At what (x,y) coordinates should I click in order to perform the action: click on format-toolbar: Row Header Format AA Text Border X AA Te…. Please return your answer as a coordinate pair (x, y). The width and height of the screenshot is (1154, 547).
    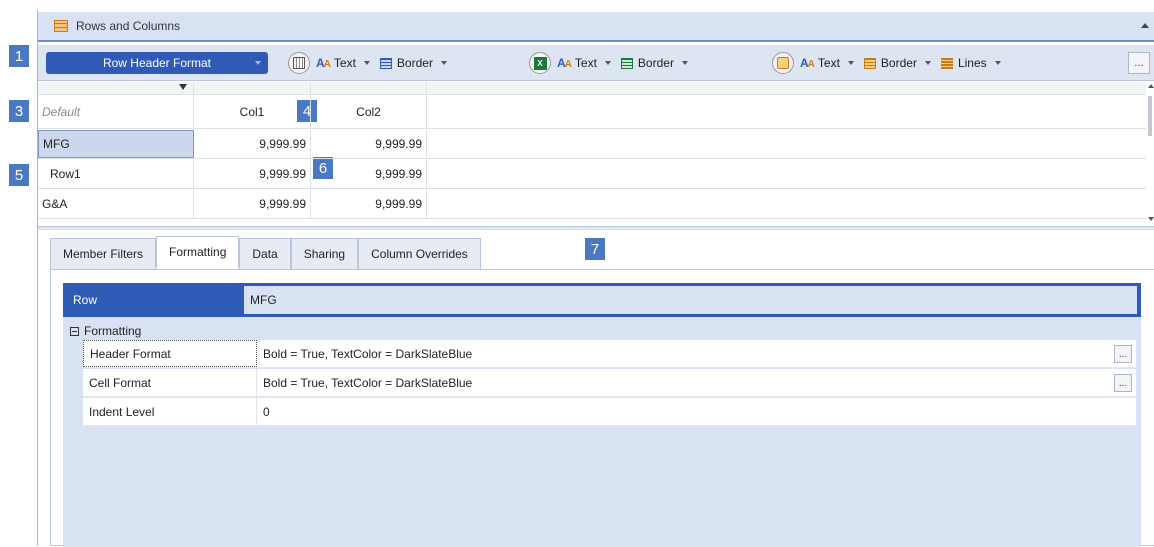
    Looking at the image, I should click on (596, 63).